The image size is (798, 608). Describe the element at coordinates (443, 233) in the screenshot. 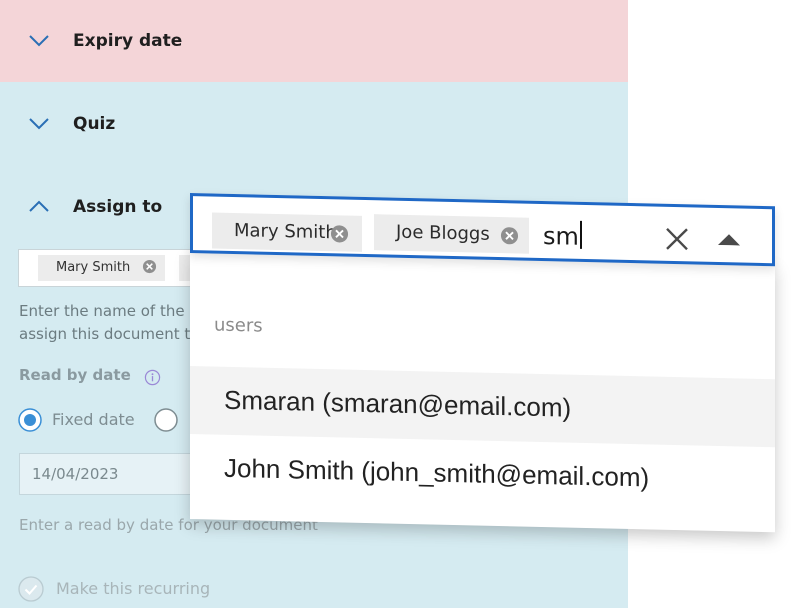

I see `selected-person-chip-label: Joe Bloggs` at that location.